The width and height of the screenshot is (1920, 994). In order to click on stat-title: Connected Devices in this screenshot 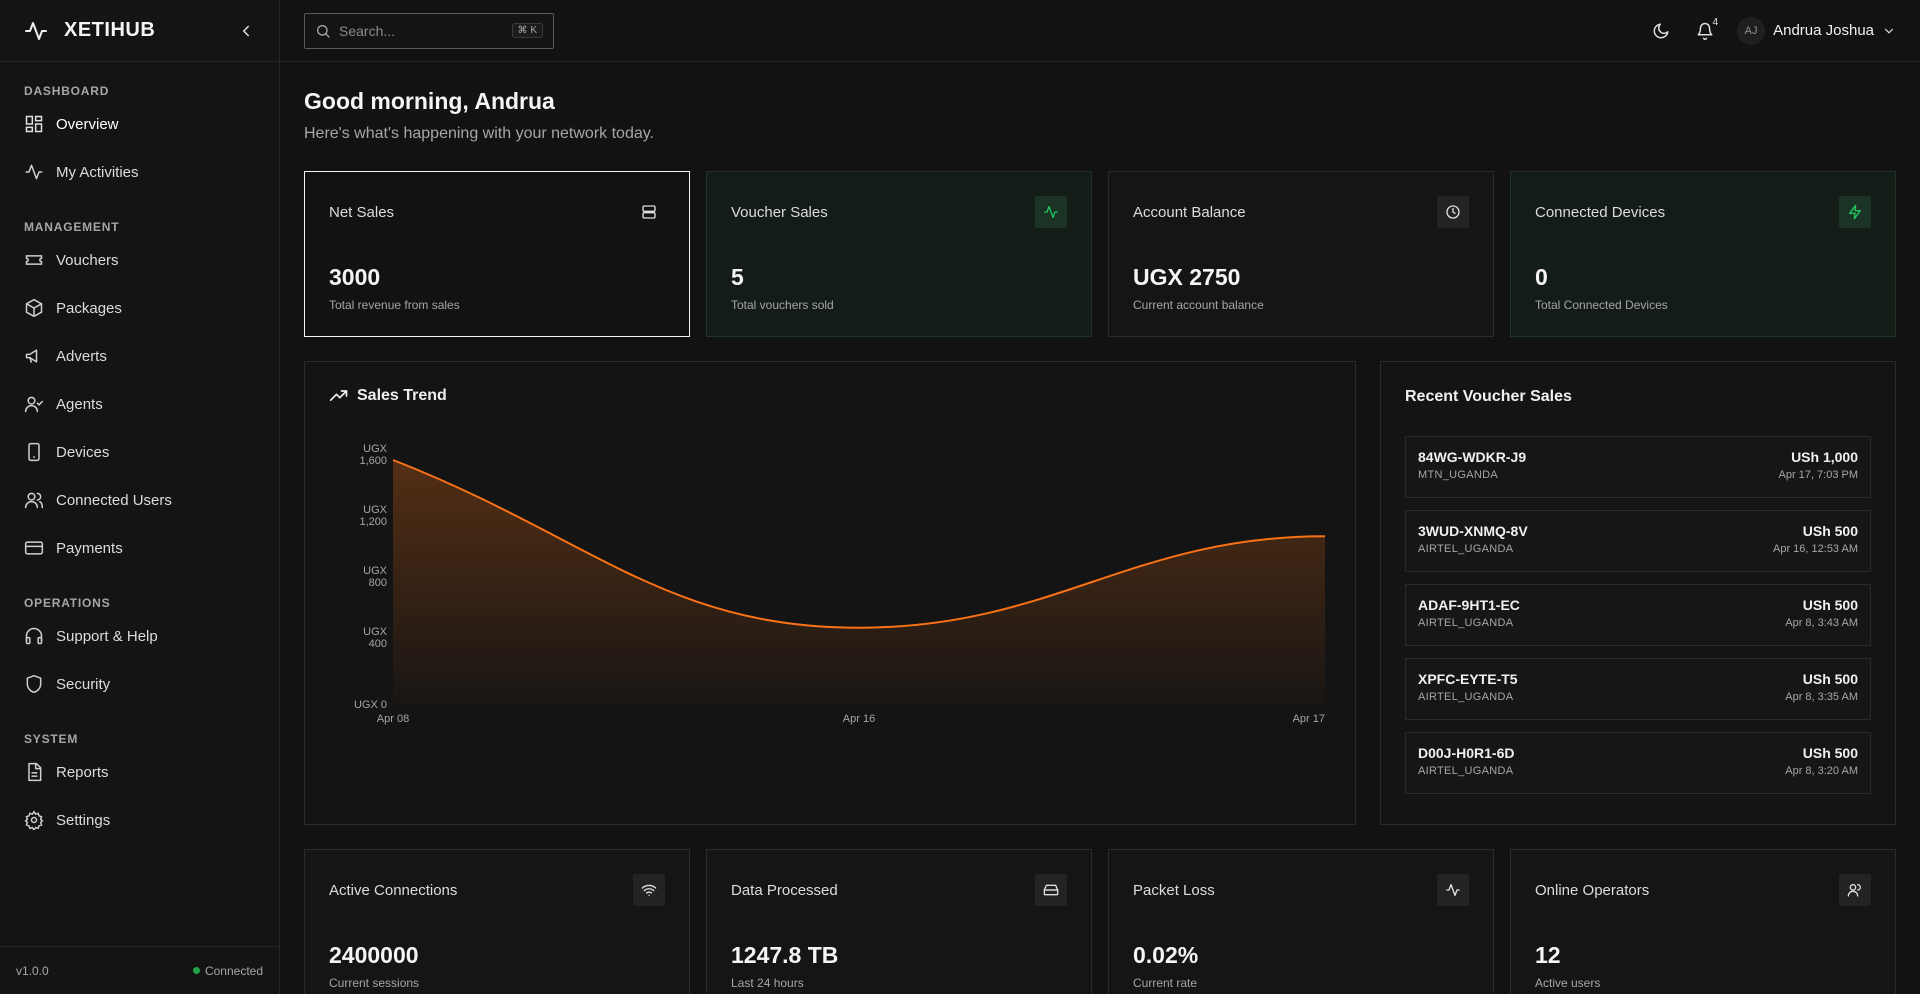, I will do `click(1600, 212)`.